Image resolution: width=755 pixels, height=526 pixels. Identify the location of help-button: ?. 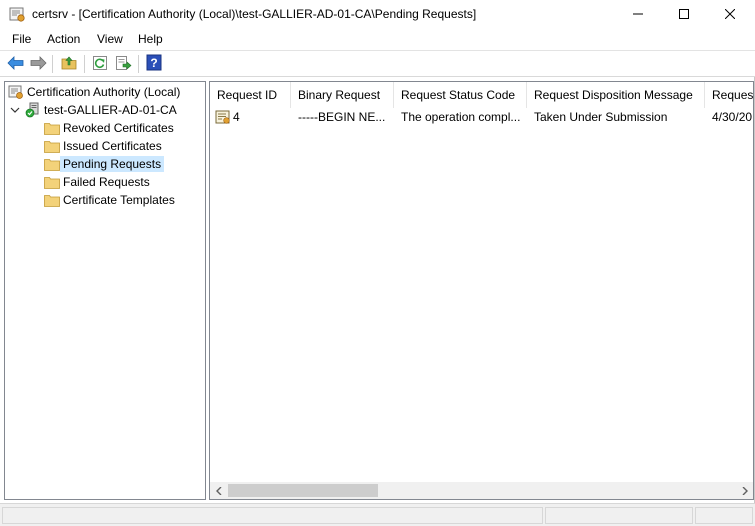
(154, 64).